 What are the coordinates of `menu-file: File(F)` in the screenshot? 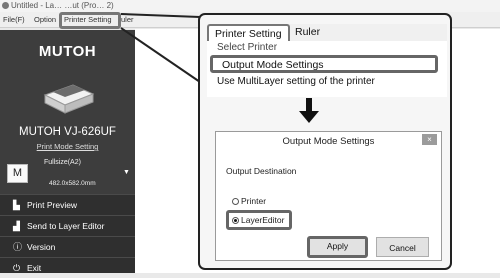 It's located at (14, 20).